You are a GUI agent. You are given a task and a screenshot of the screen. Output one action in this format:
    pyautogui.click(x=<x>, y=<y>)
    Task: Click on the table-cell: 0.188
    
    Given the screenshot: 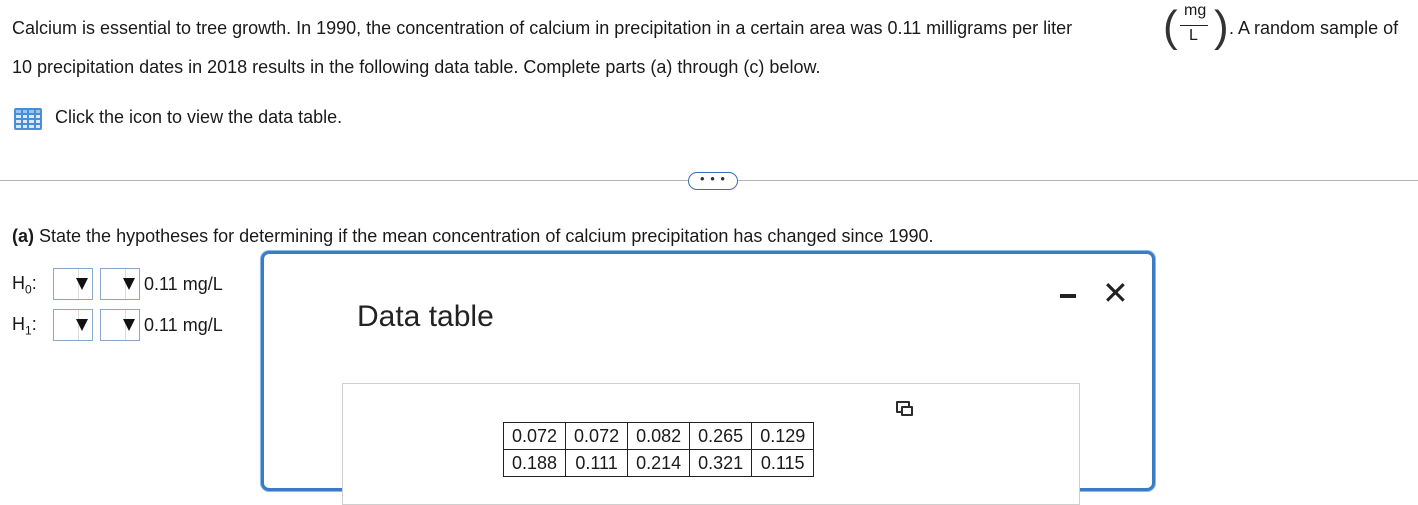 What is the action you would take?
    pyautogui.click(x=534, y=463)
    